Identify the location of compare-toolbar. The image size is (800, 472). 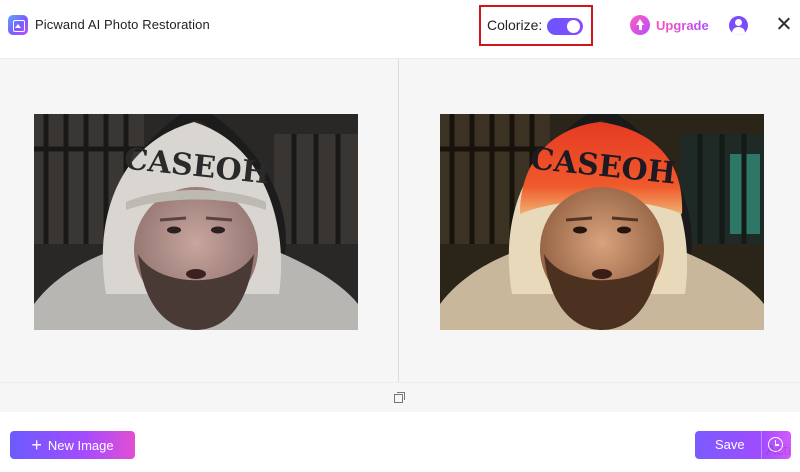
(400, 397).